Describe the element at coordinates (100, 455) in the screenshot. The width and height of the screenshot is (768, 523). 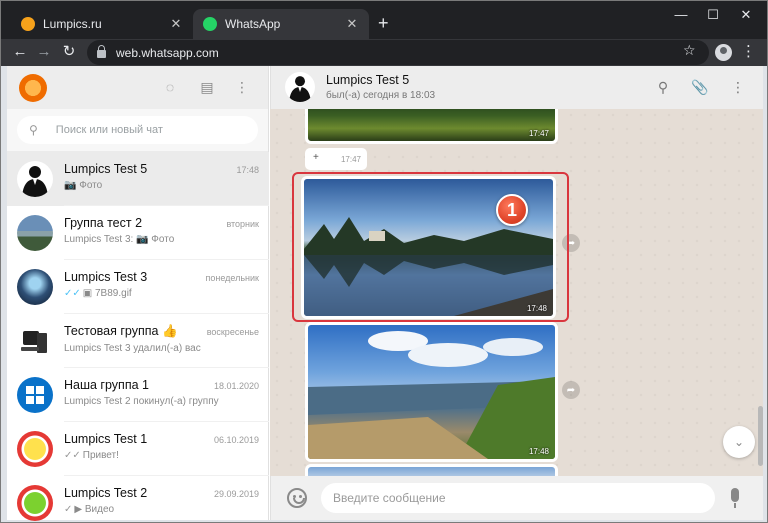
I see `chat-preview: Привет!` at that location.